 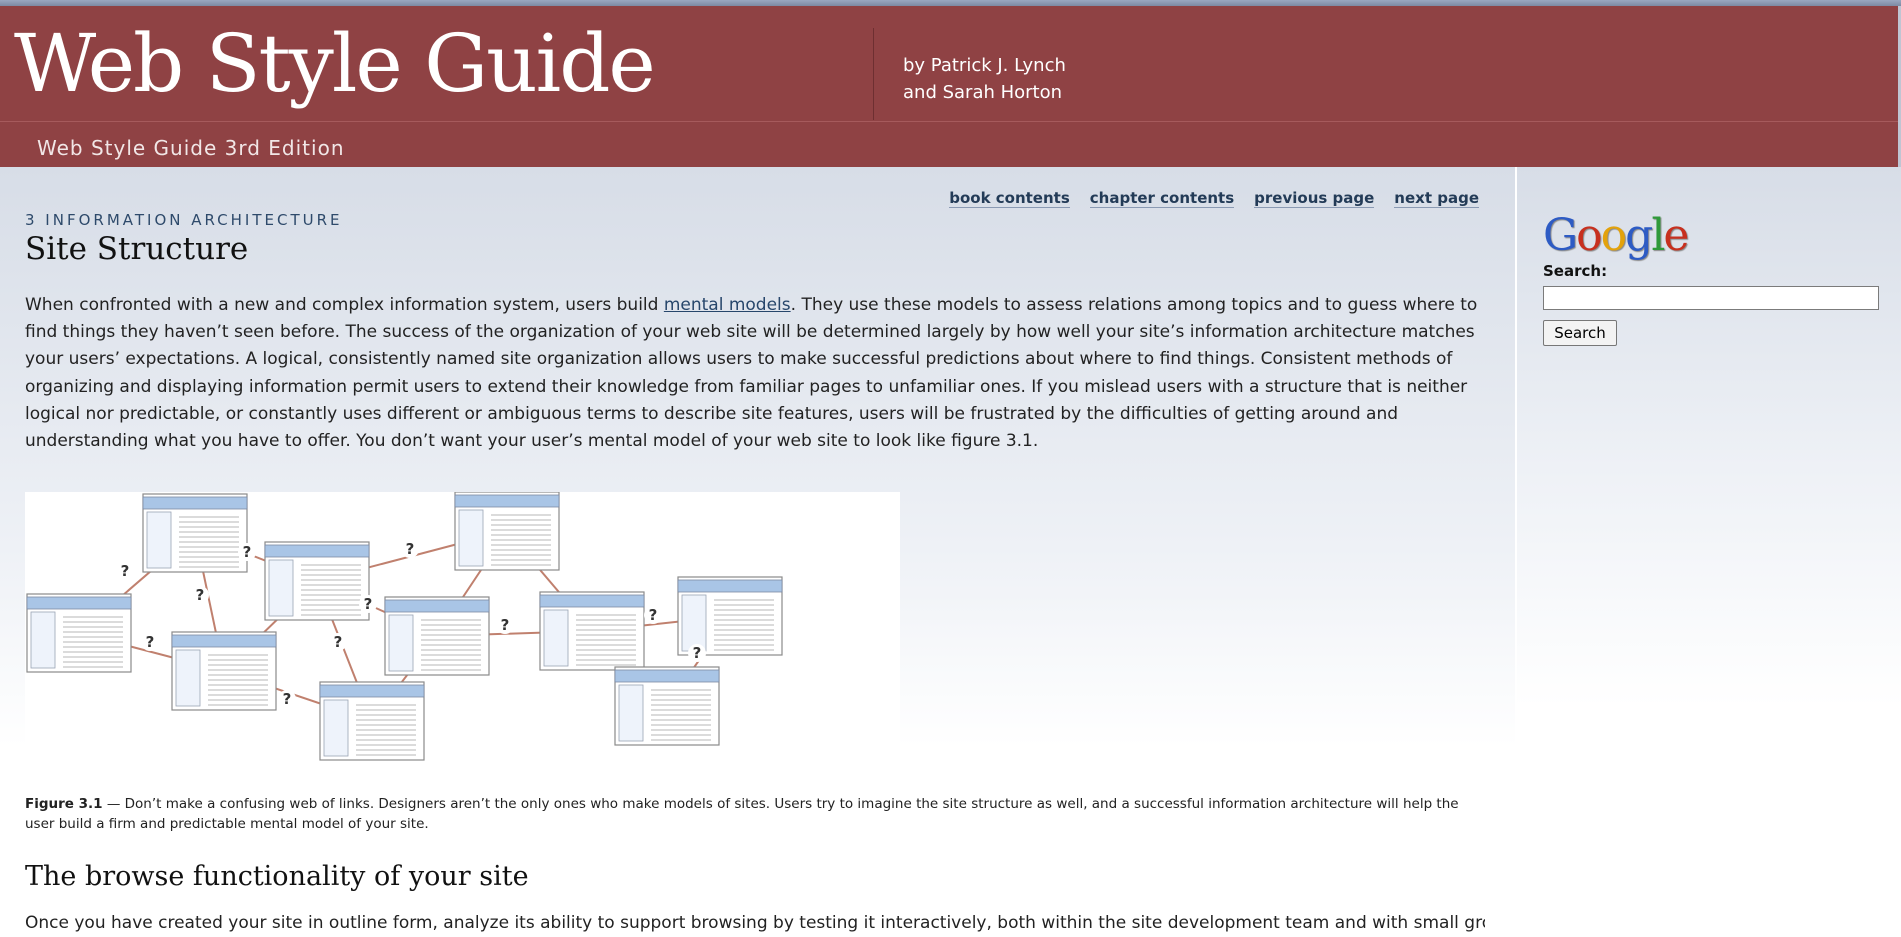 I want to click on google-logo: Google, so click(x=1616, y=235).